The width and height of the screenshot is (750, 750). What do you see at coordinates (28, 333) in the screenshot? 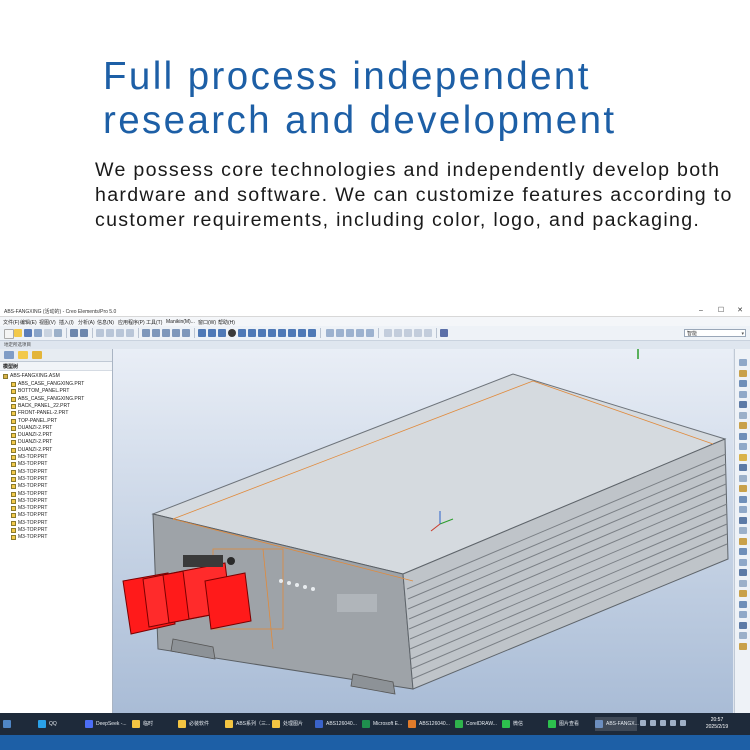
I see `save-icon` at bounding box center [28, 333].